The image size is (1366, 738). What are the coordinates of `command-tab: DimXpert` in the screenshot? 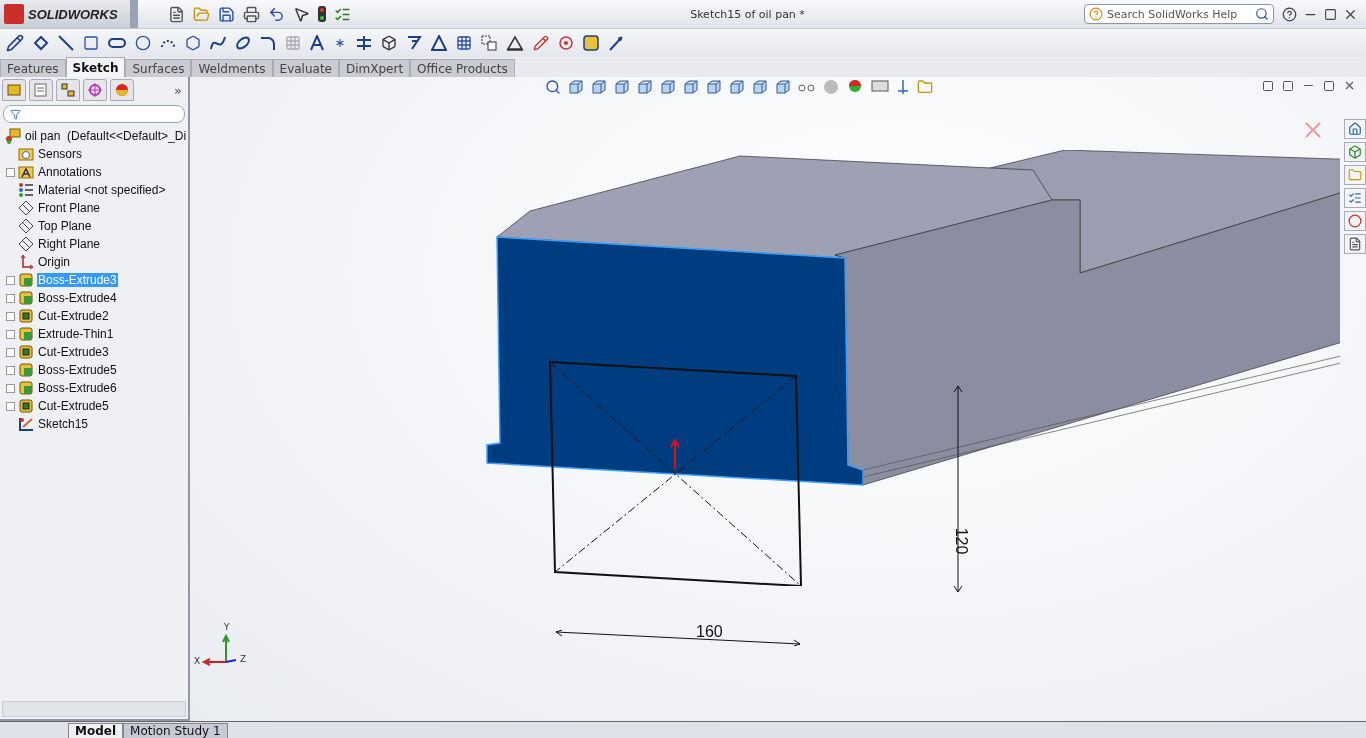 It's located at (375, 68).